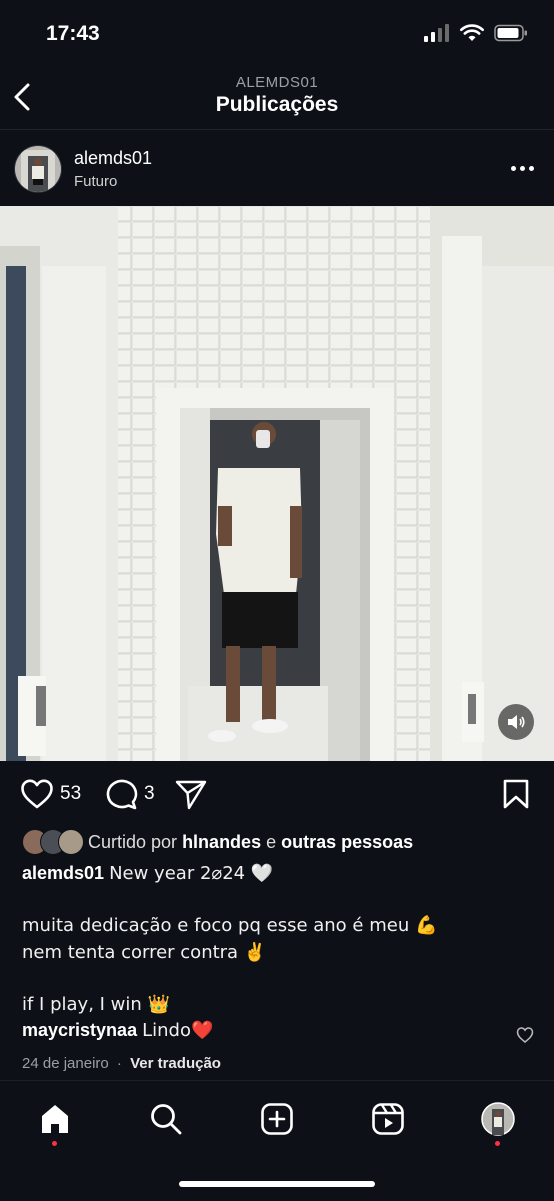 This screenshot has height=1201, width=554. Describe the element at coordinates (113, 158) in the screenshot. I see `post-username: alemds01` at that location.